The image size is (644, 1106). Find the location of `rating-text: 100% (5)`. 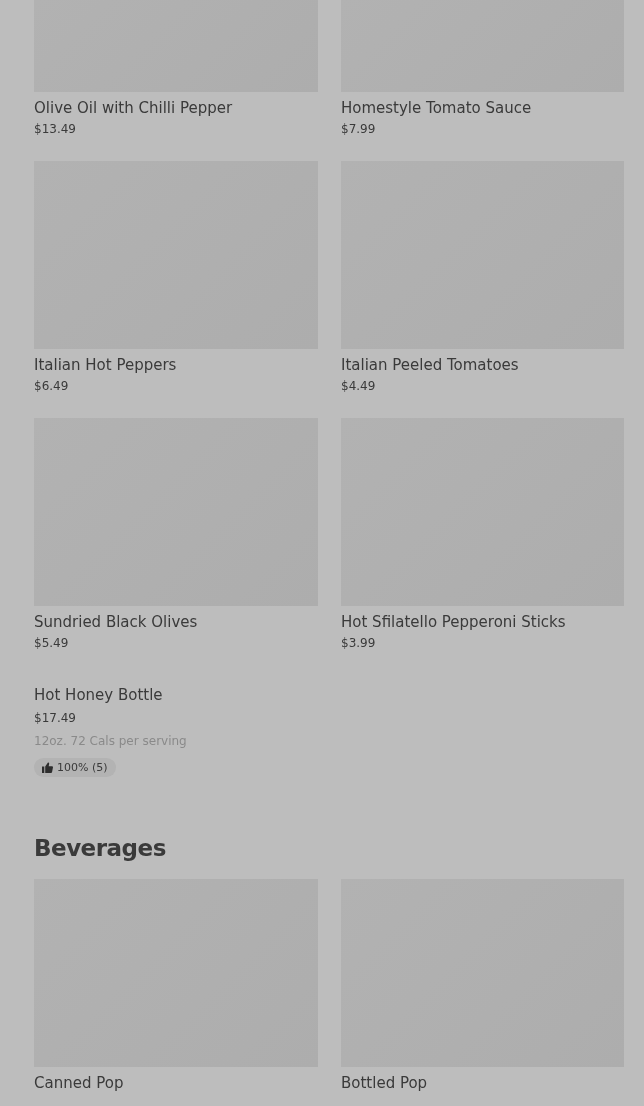

rating-text: 100% (5) is located at coordinates (82, 767).